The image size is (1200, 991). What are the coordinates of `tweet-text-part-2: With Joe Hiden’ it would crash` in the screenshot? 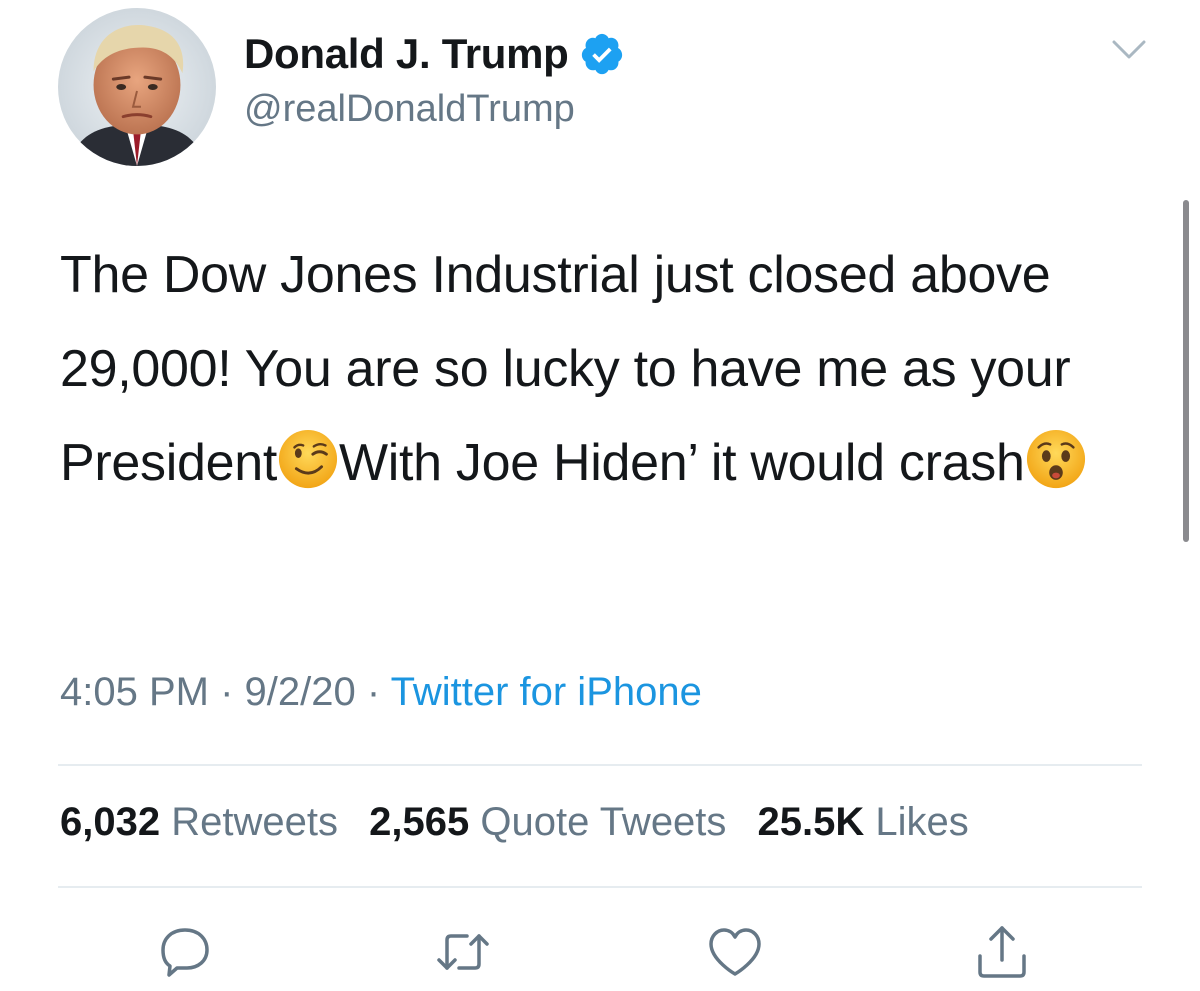 It's located at (681, 463).